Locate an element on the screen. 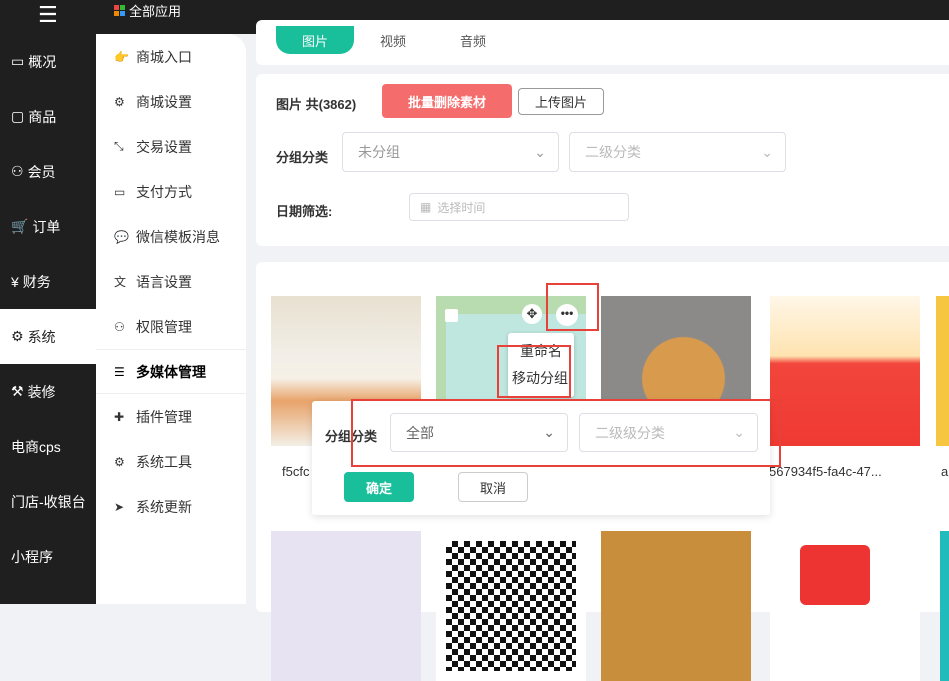 This screenshot has width=949, height=681. submenu-item: ✚ 插件管理 is located at coordinates (171, 416).